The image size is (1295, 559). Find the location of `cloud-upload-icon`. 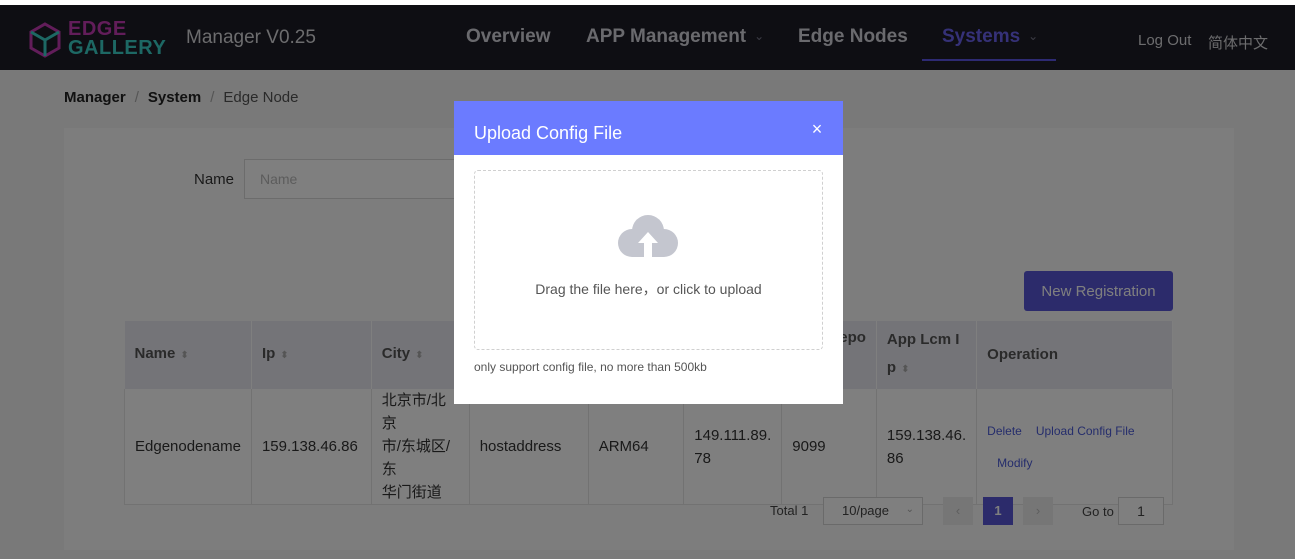

cloud-upload-icon is located at coordinates (648, 236).